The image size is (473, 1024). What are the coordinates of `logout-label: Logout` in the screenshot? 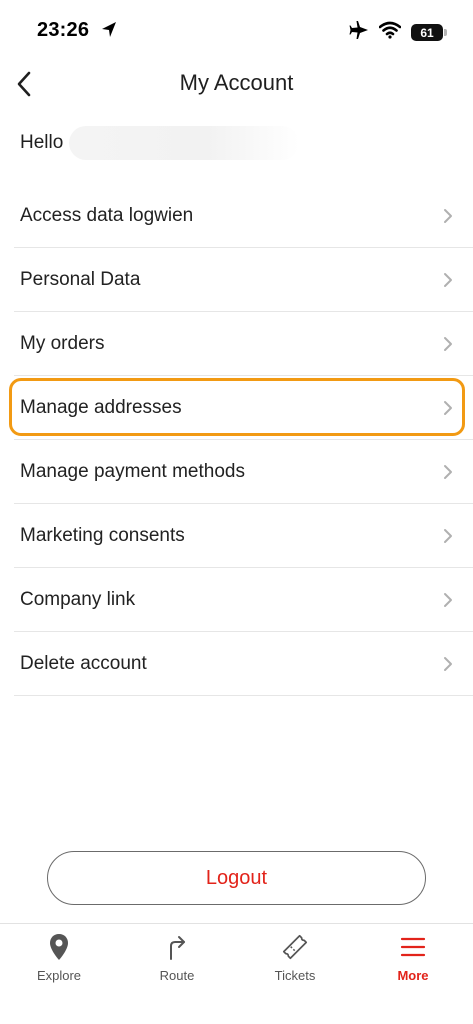 It's located at (236, 877).